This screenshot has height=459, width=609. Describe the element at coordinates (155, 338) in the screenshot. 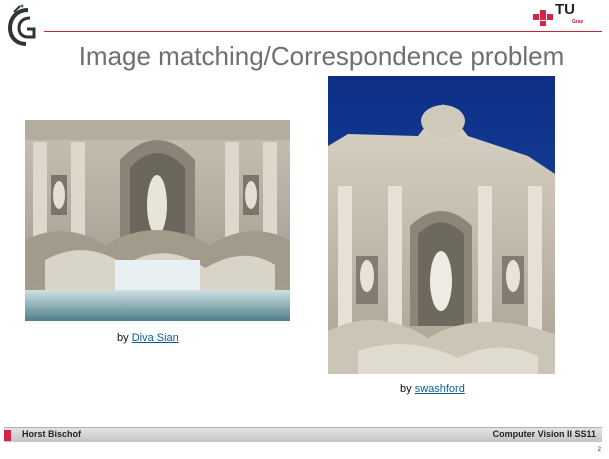

I see `author-link-diva-sian: Diva Sian` at that location.